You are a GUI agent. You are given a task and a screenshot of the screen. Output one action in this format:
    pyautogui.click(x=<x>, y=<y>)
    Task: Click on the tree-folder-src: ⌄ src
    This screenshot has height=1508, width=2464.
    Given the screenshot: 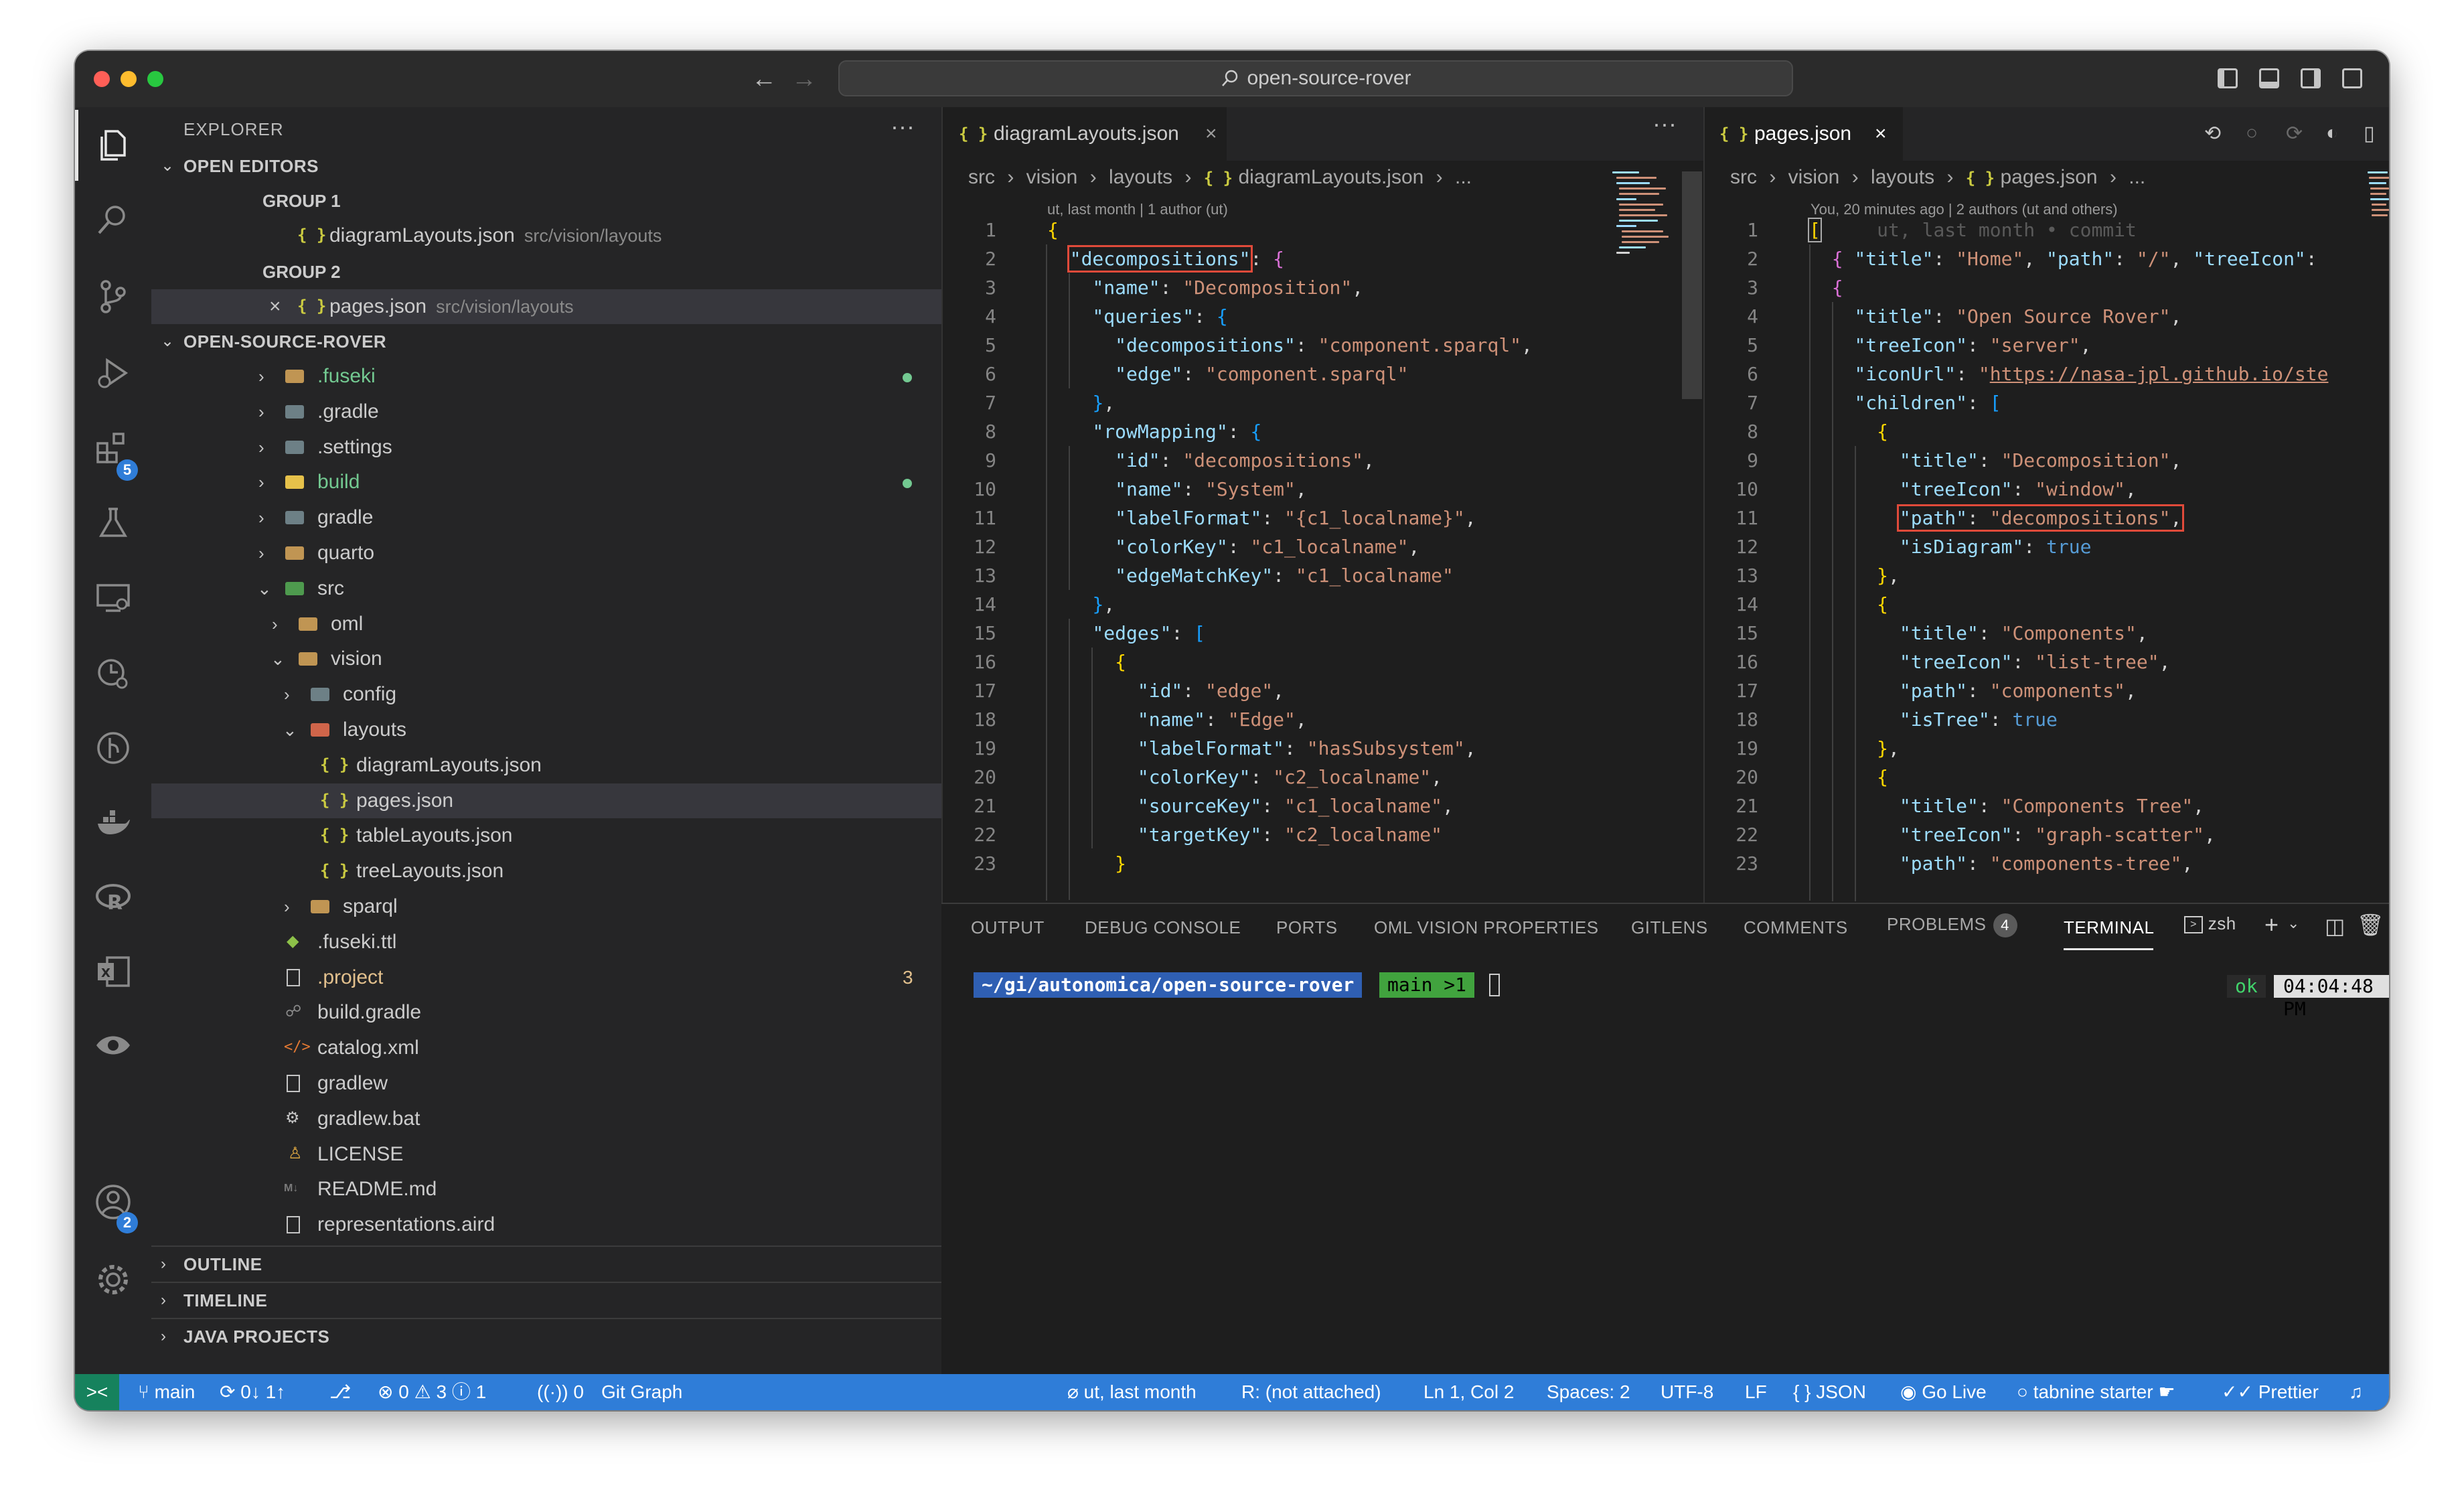 What is the action you would take?
    pyautogui.click(x=546, y=589)
    